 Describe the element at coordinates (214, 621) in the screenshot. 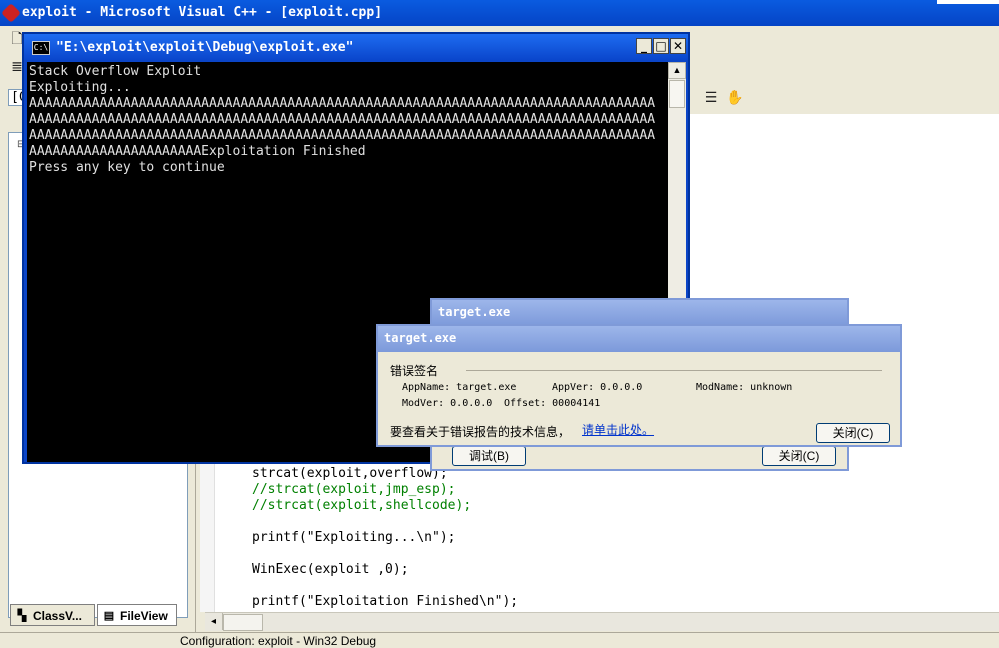

I see `scroll-left-icon: ◂` at that location.